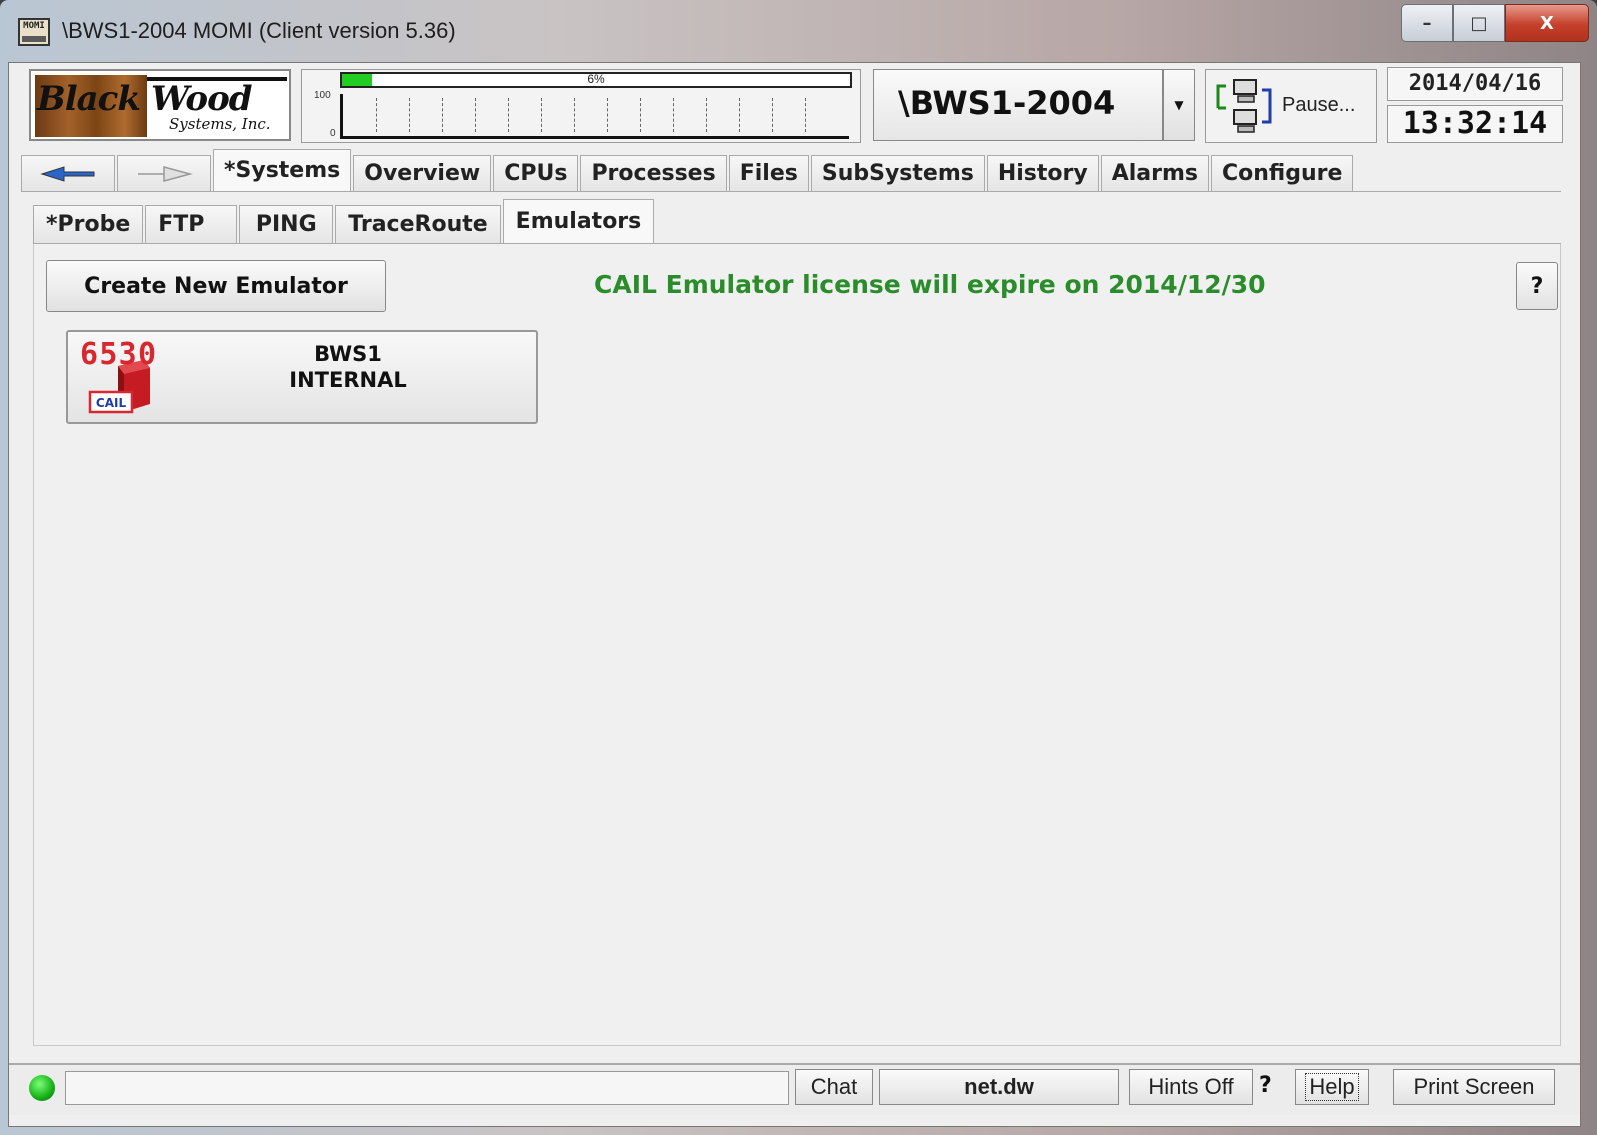  Describe the element at coordinates (422, 173) in the screenshot. I see `tab-overview: Overview` at that location.